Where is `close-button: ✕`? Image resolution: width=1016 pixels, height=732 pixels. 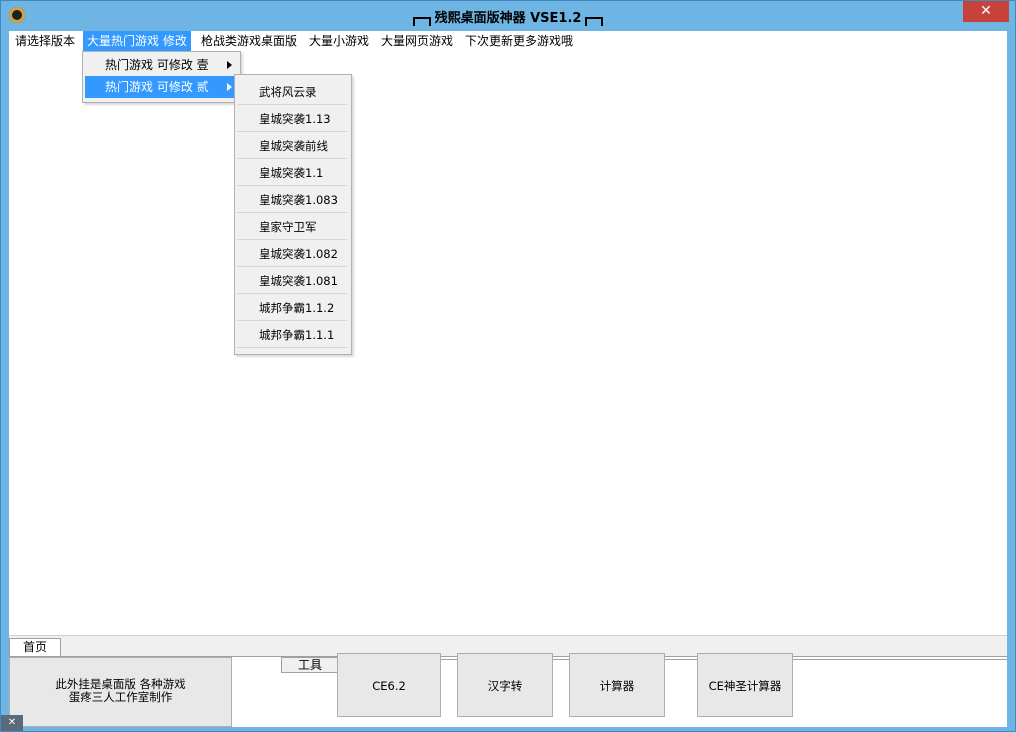
close-button: ✕ is located at coordinates (986, 11).